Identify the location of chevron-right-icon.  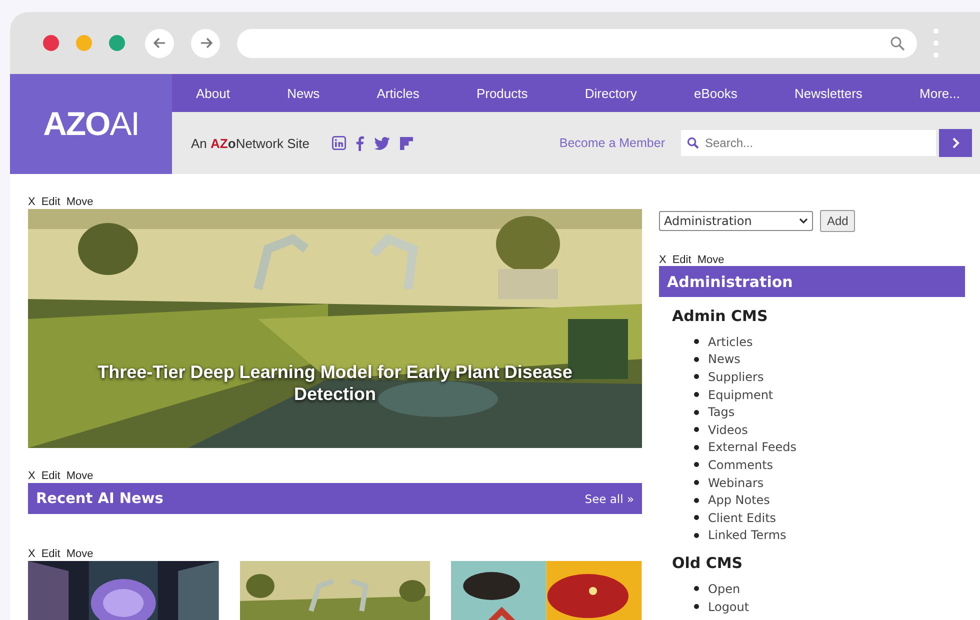
(955, 143).